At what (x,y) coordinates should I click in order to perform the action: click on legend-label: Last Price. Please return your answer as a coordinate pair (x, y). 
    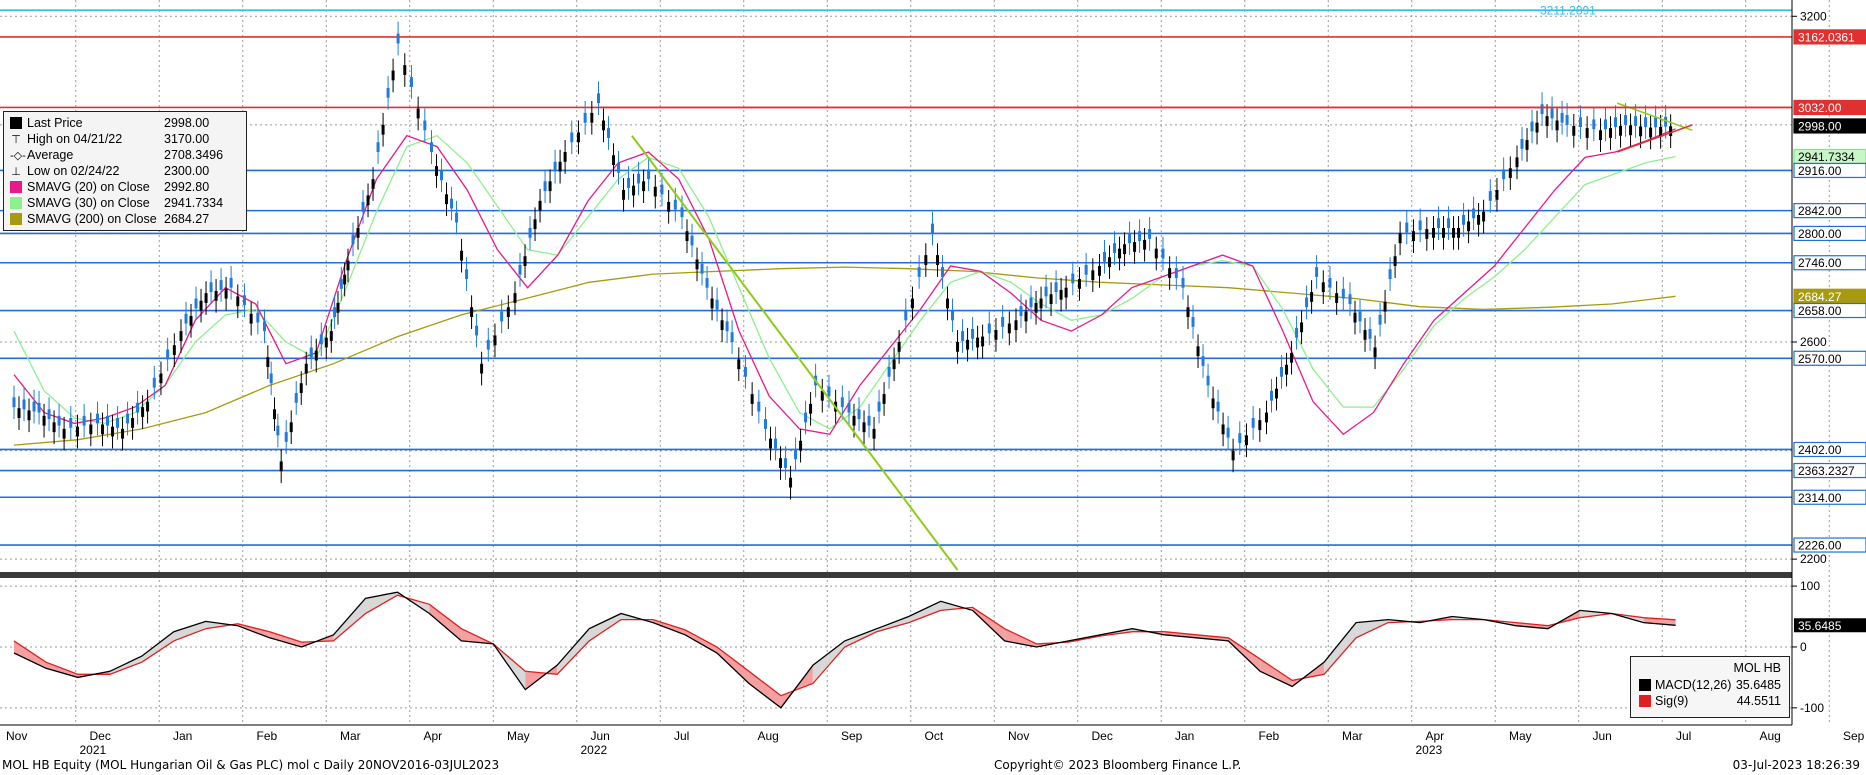
    Looking at the image, I should click on (55, 123).